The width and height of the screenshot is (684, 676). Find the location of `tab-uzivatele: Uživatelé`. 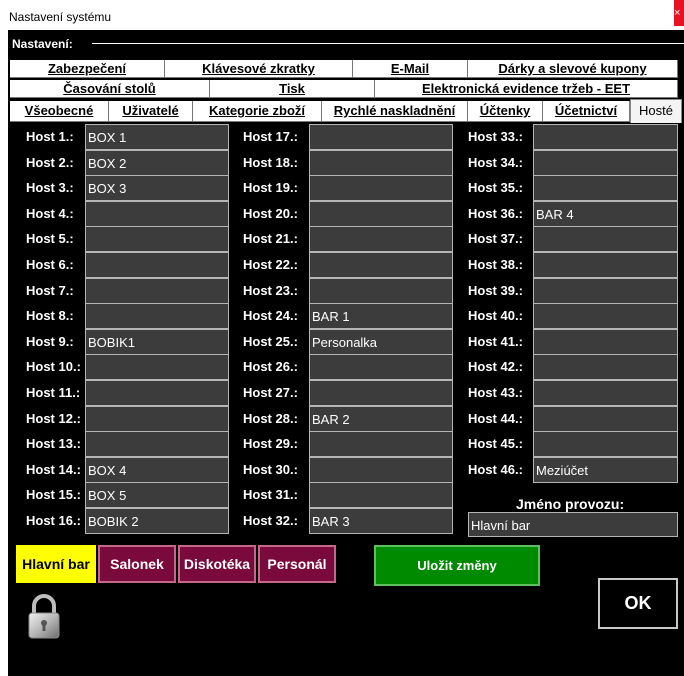

tab-uzivatele: Uživatelé is located at coordinates (151, 111).